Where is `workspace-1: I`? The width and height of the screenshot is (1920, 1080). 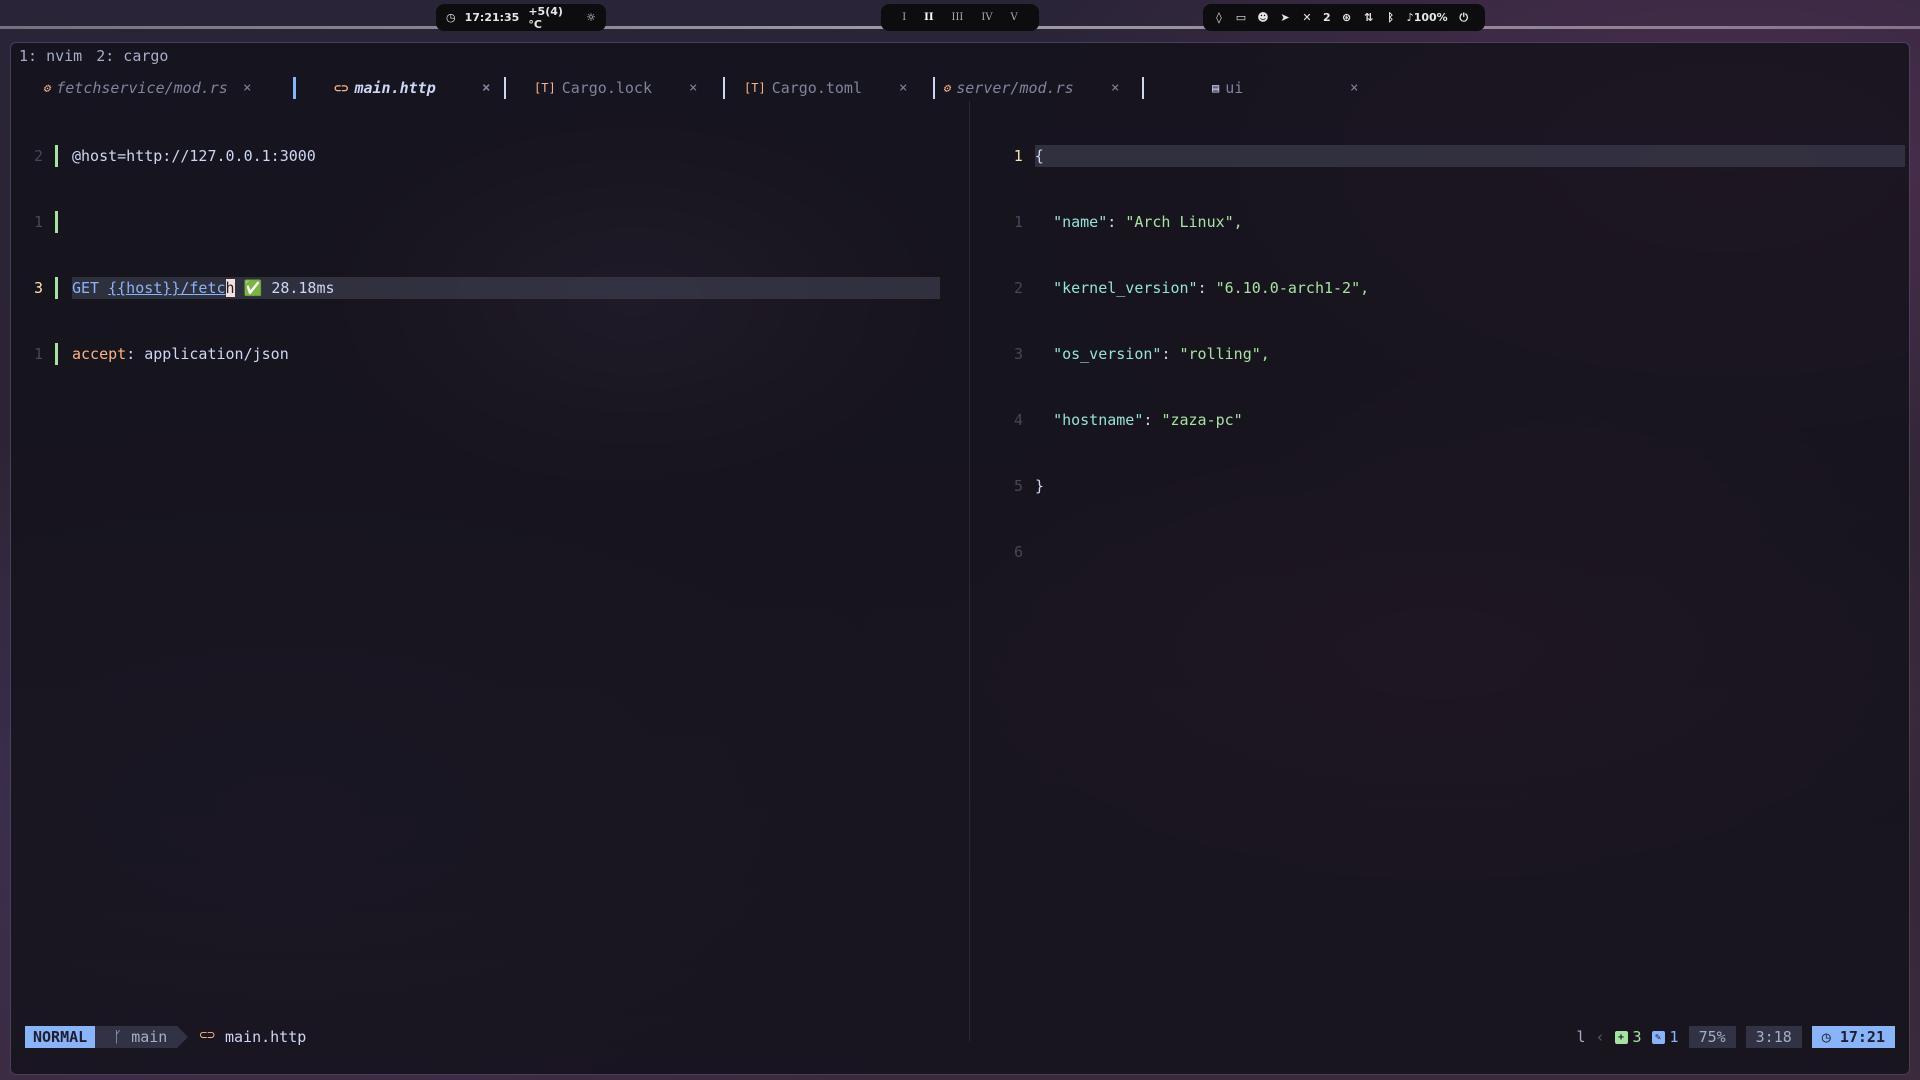
workspace-1: I is located at coordinates (904, 17).